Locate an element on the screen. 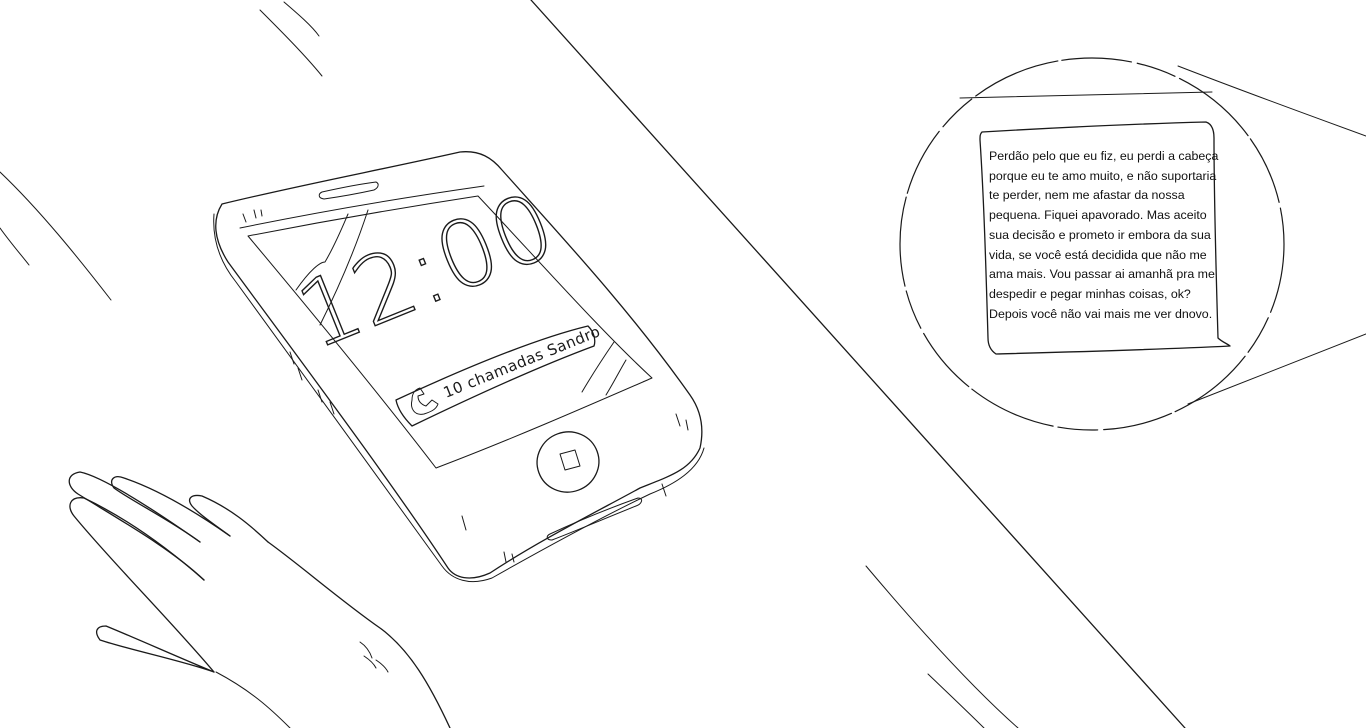 The width and height of the screenshot is (1366, 728). call-notification: 10 chamadas Sandro is located at coordinates (499, 374).